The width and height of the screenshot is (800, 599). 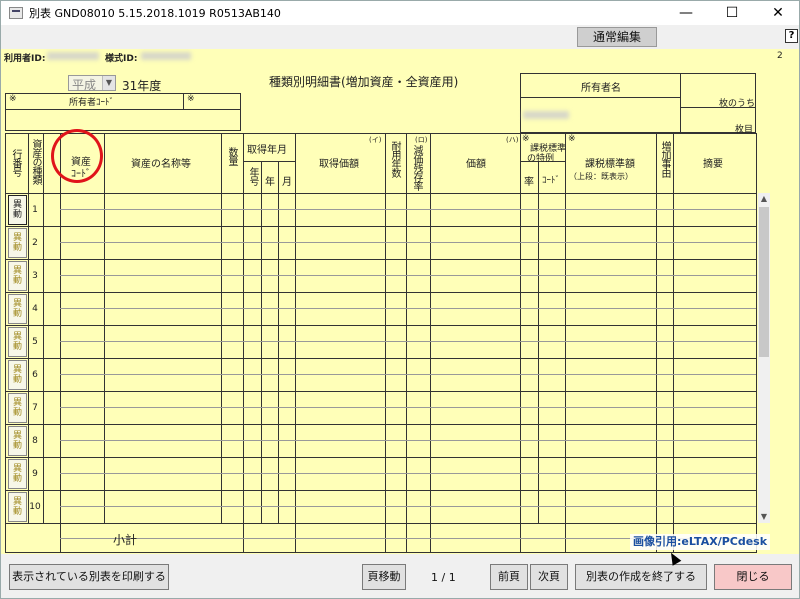 What do you see at coordinates (764, 358) in the screenshot?
I see `vertical-scrollbar: ▲ ▼` at bounding box center [764, 358].